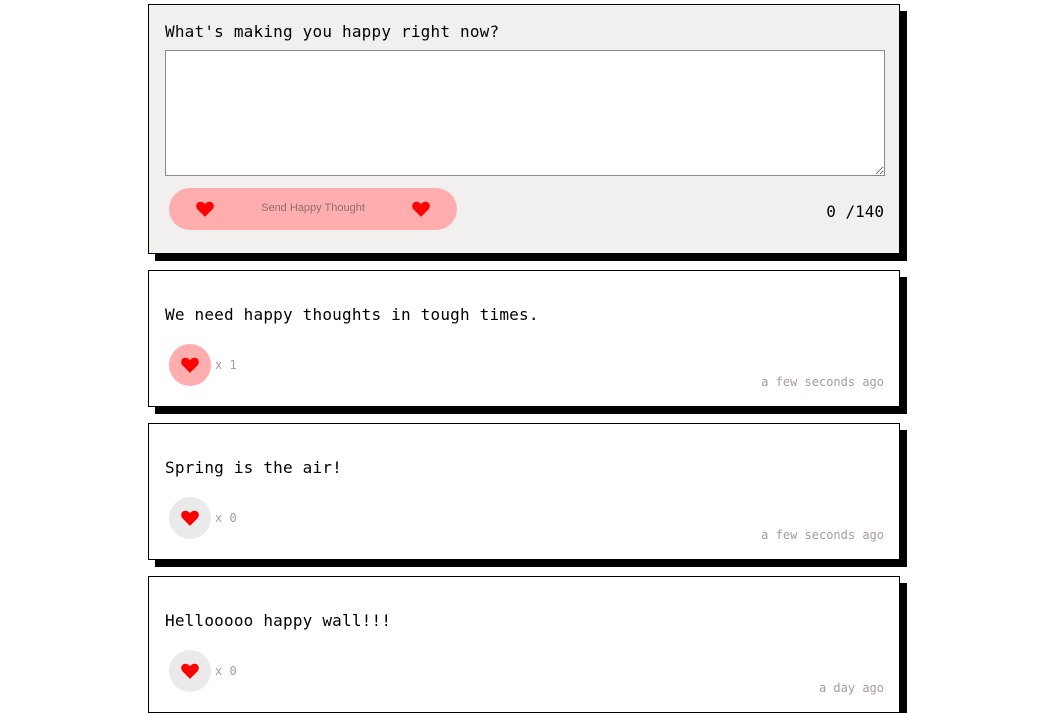  Describe the element at coordinates (524, 491) in the screenshot. I see `thought-card: Spring is the air! x 0 a few seconds ago` at that location.